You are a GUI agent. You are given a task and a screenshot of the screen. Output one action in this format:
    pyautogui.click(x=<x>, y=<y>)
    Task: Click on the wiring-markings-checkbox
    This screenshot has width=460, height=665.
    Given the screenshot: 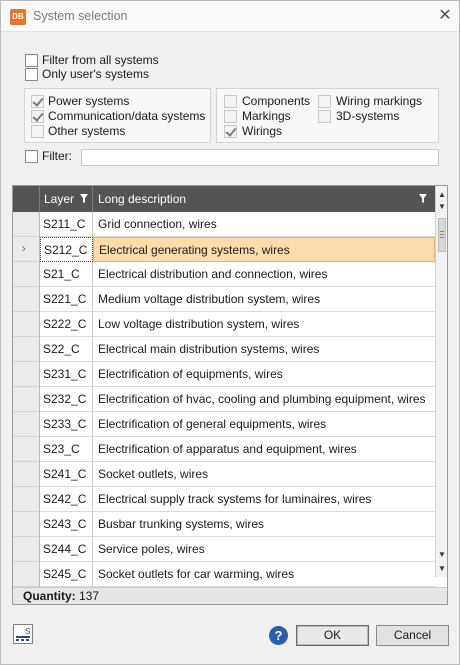 What is the action you would take?
    pyautogui.click(x=324, y=101)
    